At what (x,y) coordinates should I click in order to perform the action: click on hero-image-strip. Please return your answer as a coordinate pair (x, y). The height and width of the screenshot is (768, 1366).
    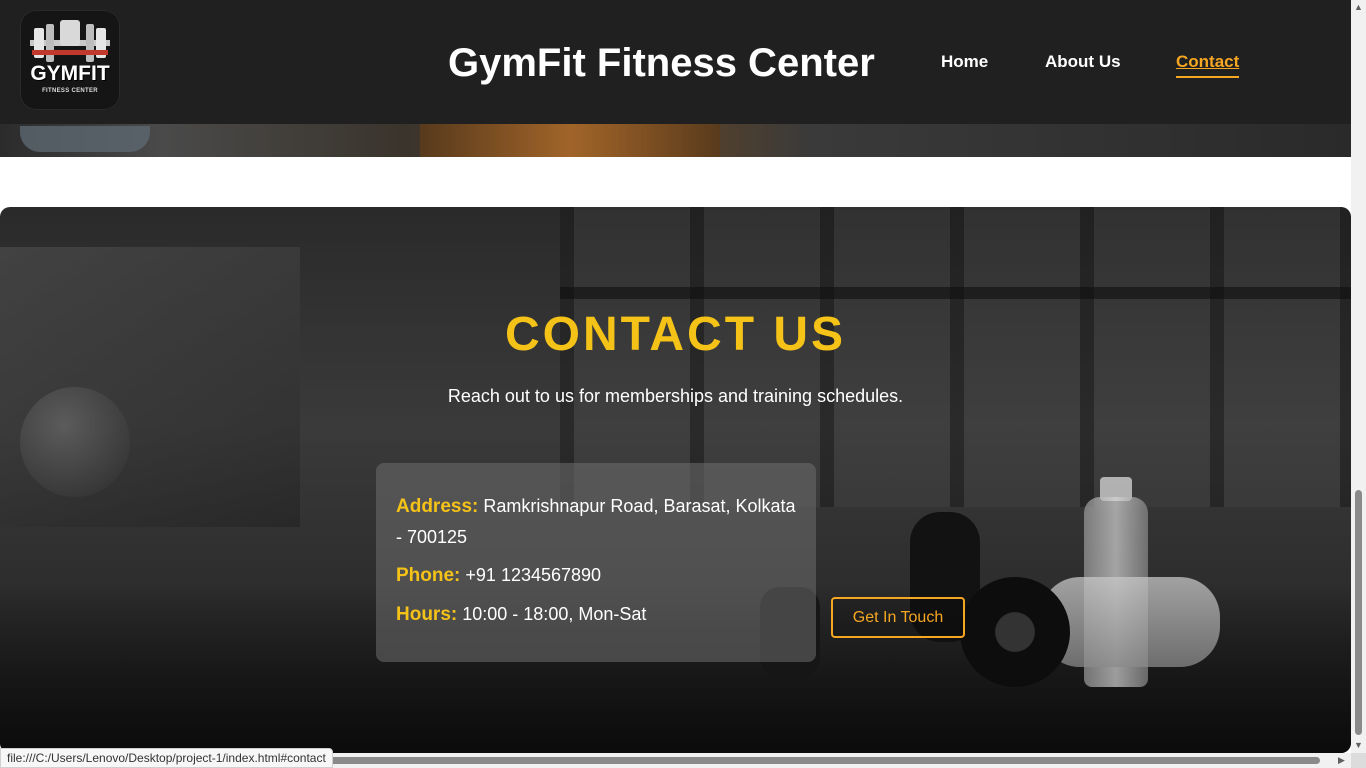
    Looking at the image, I should click on (675, 140).